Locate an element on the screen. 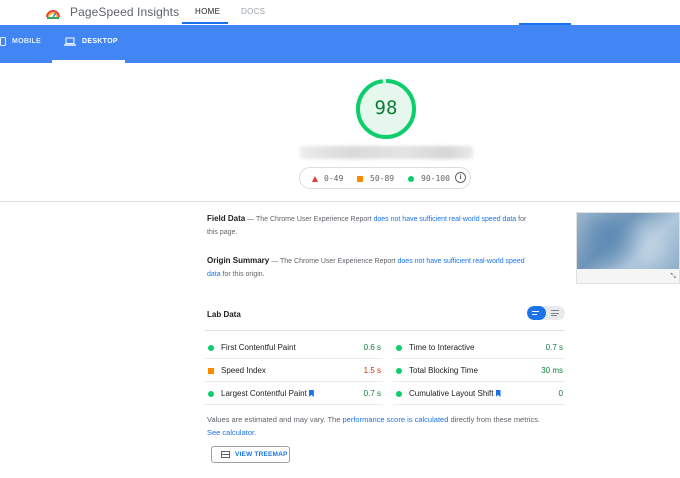 The width and height of the screenshot is (680, 478). metric-speed-index: Speed Index 1.5 s is located at coordinates (294, 370).